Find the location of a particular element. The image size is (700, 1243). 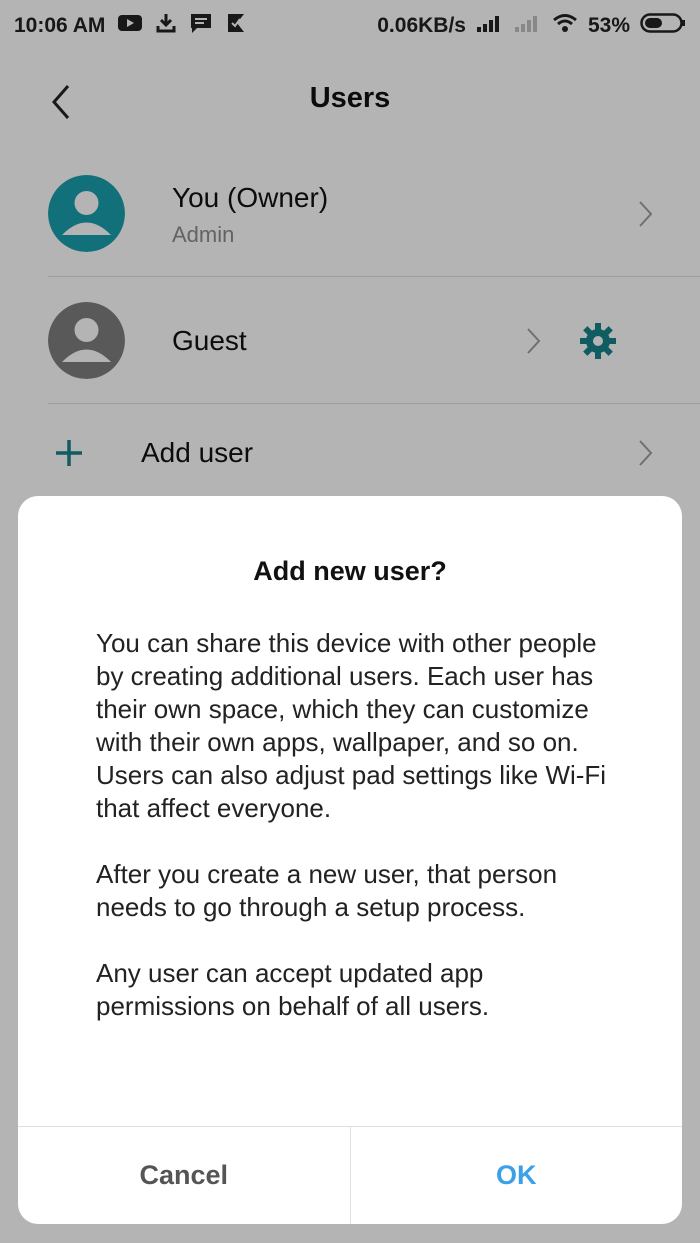

ok-button: OK is located at coordinates (517, 1175).